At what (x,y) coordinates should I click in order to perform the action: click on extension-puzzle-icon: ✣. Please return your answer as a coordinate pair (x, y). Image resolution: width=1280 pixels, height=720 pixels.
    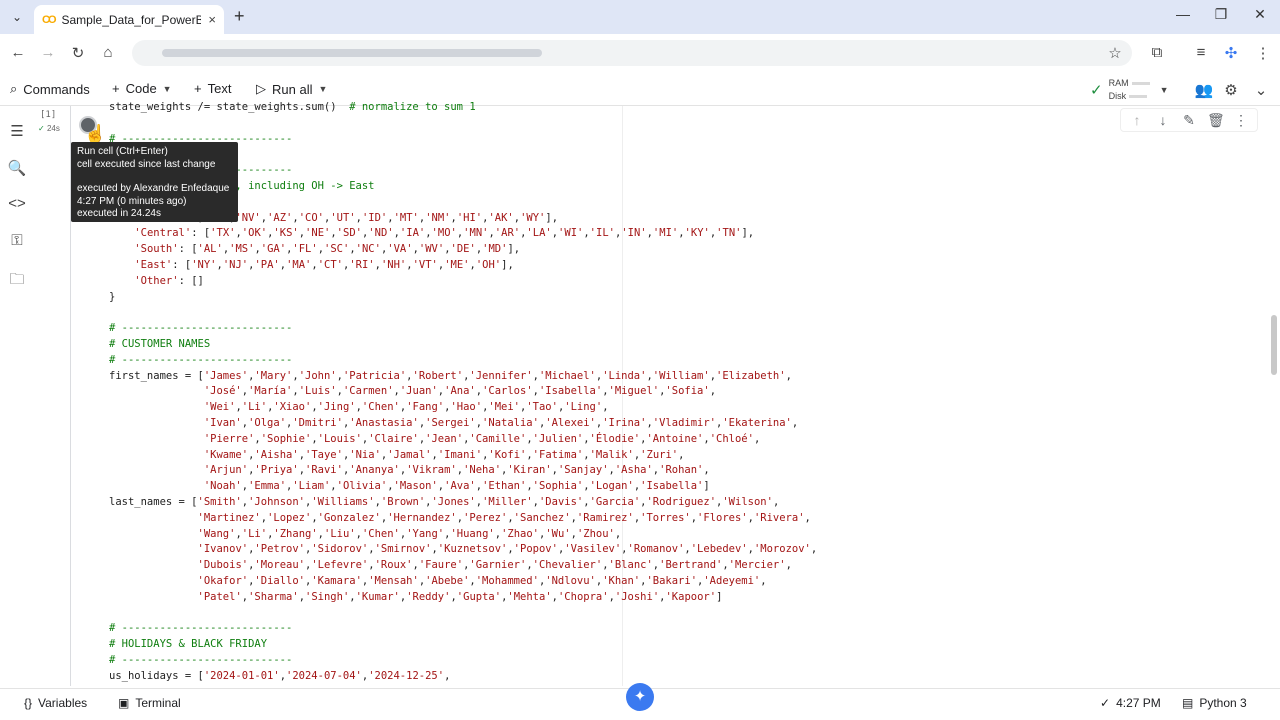
    Looking at the image, I should click on (1231, 53).